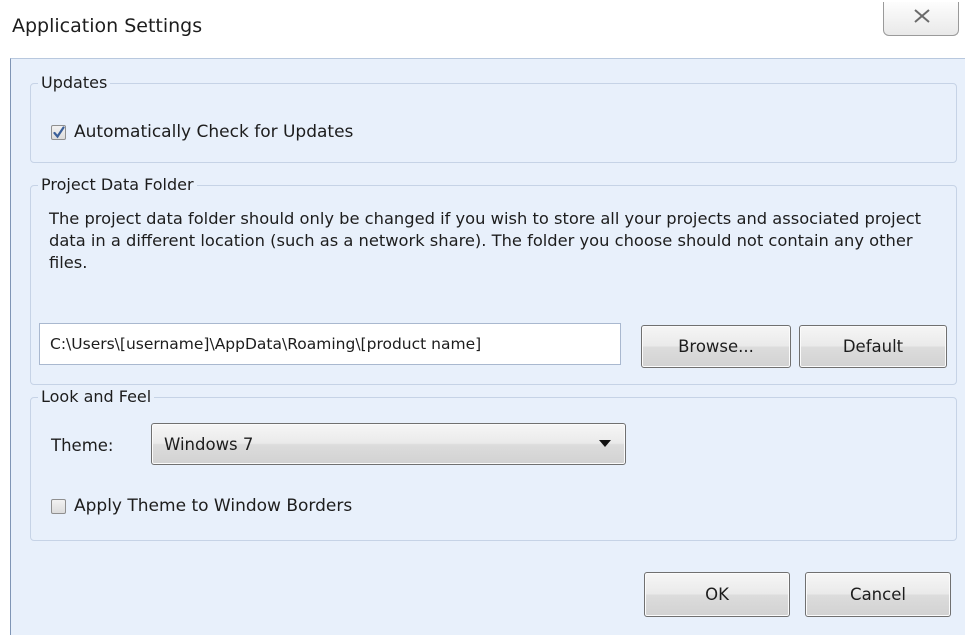  Describe the element at coordinates (482, 29) in the screenshot. I see `title-bar: Application Settings` at that location.